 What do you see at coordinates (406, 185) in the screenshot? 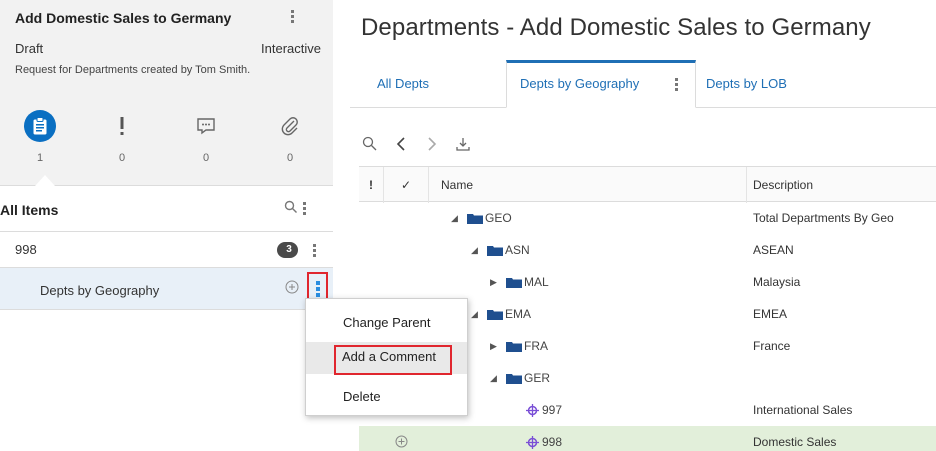
I see `column-header-check: ✓` at bounding box center [406, 185].